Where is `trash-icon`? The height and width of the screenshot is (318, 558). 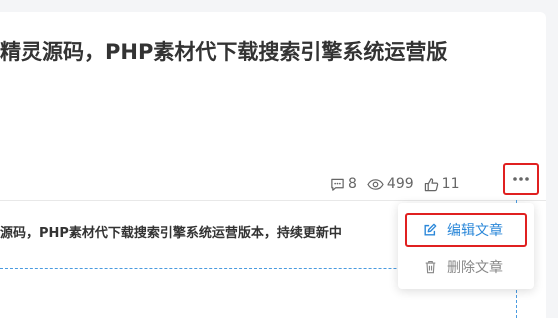
trash-icon is located at coordinates (430, 267).